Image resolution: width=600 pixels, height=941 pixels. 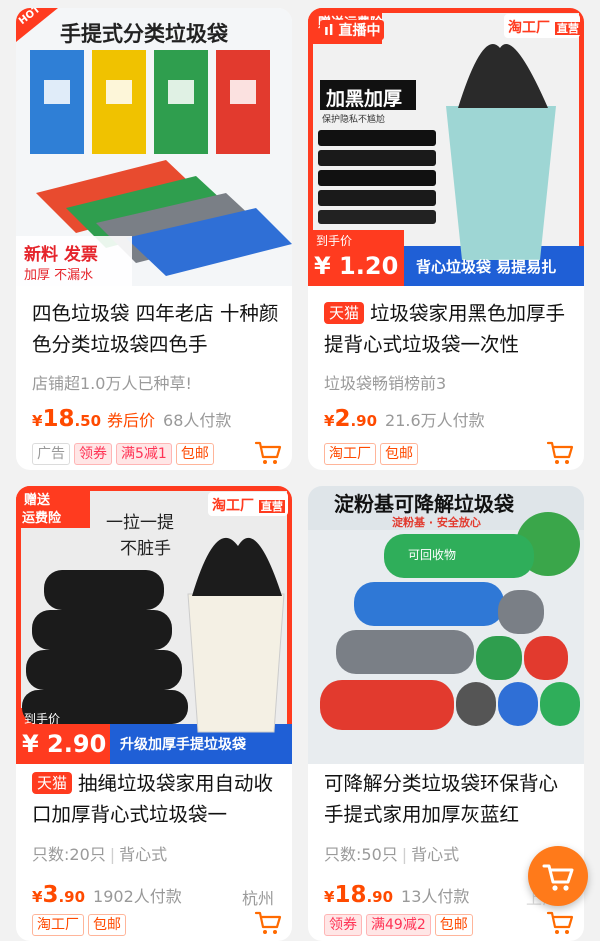 What do you see at coordinates (435, 420) in the screenshot?
I see `buyer-count: 21.6万人付款` at bounding box center [435, 420].